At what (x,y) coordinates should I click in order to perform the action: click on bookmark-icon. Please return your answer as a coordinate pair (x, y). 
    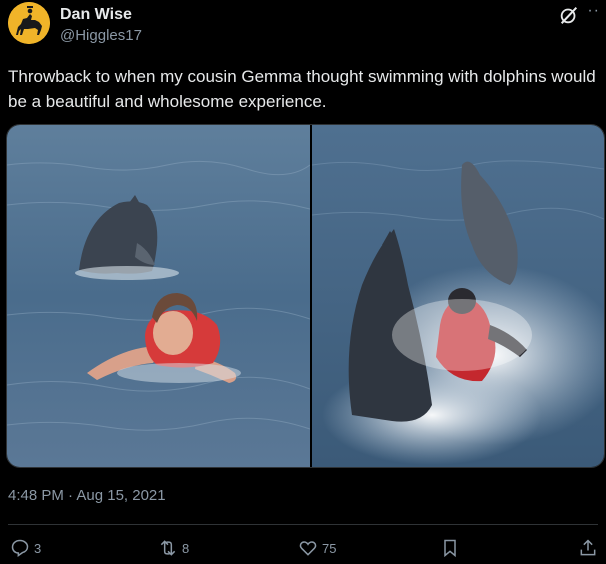
    Looking at the image, I should click on (450, 548).